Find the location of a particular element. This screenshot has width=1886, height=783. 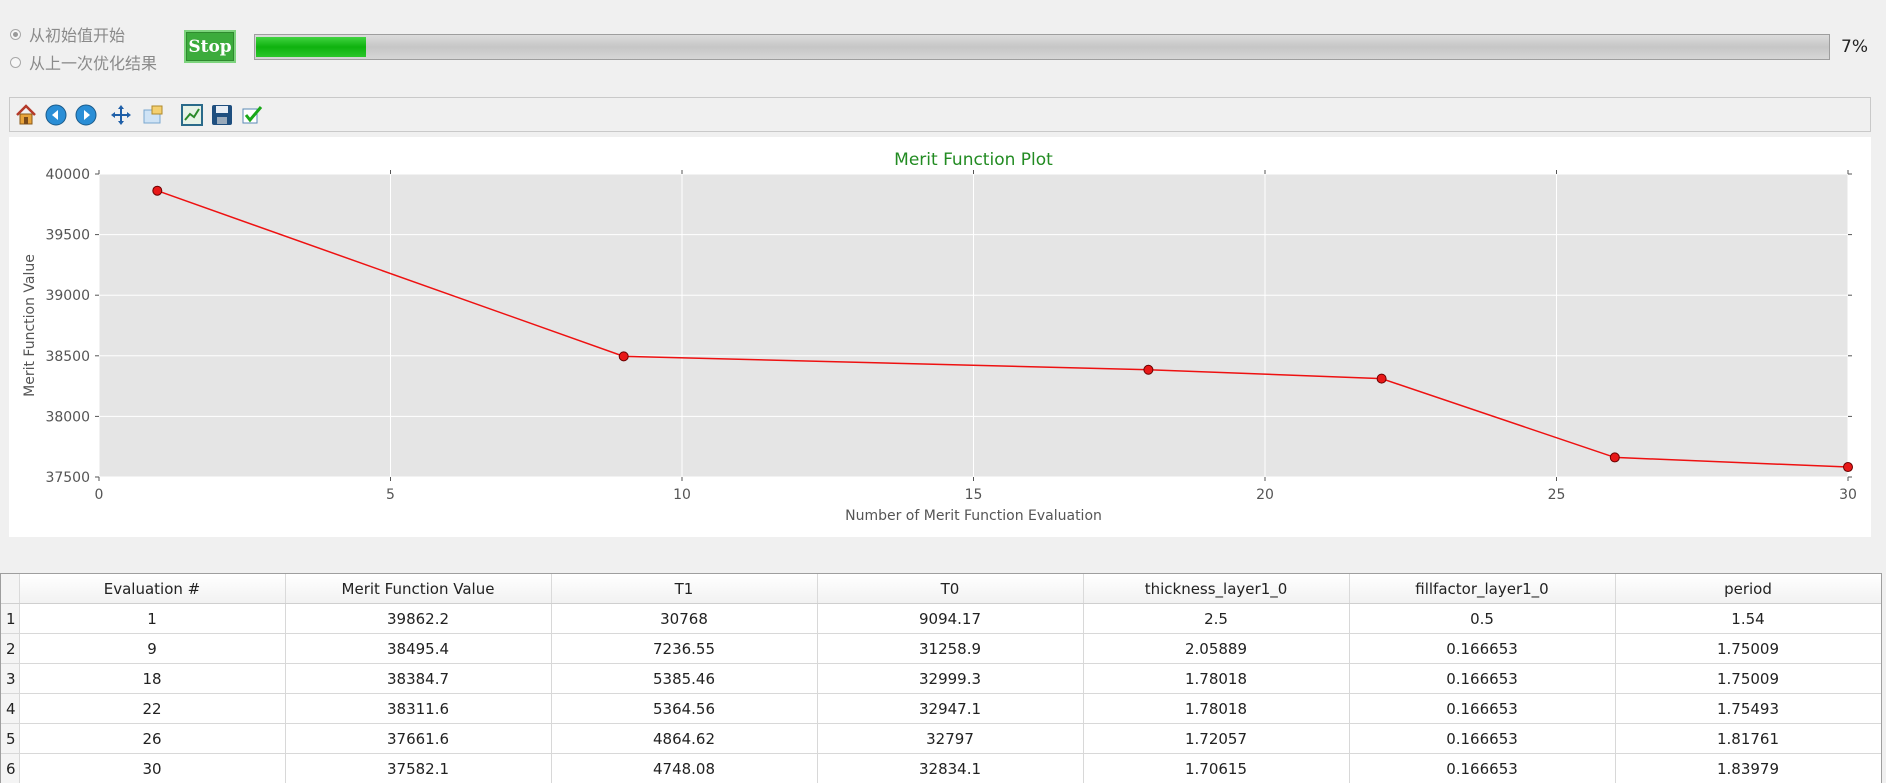

stop-button: Stop is located at coordinates (210, 46).